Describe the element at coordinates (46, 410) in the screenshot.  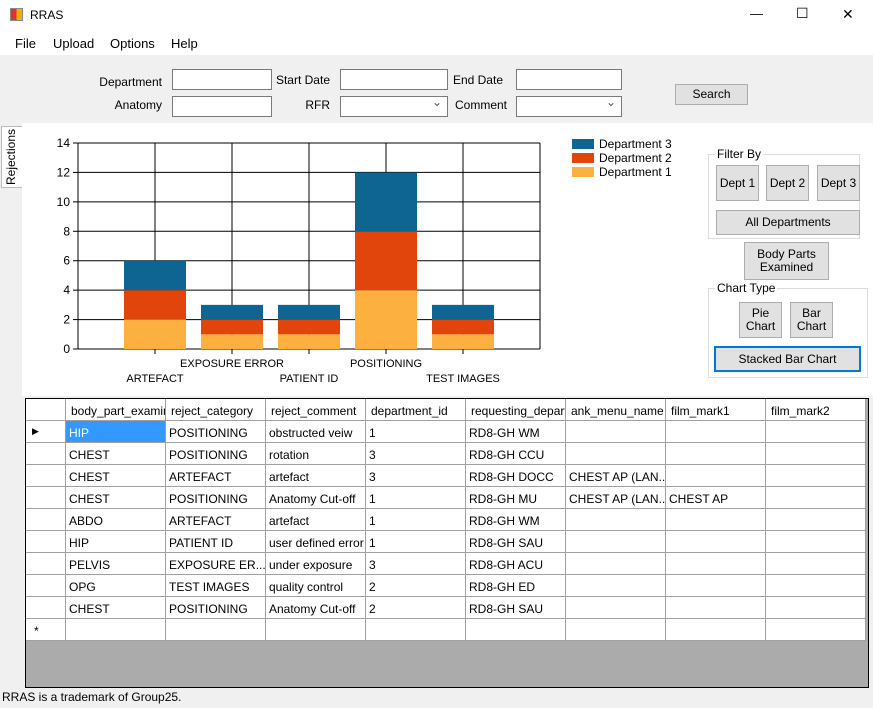
I see `row-header-corner` at that location.